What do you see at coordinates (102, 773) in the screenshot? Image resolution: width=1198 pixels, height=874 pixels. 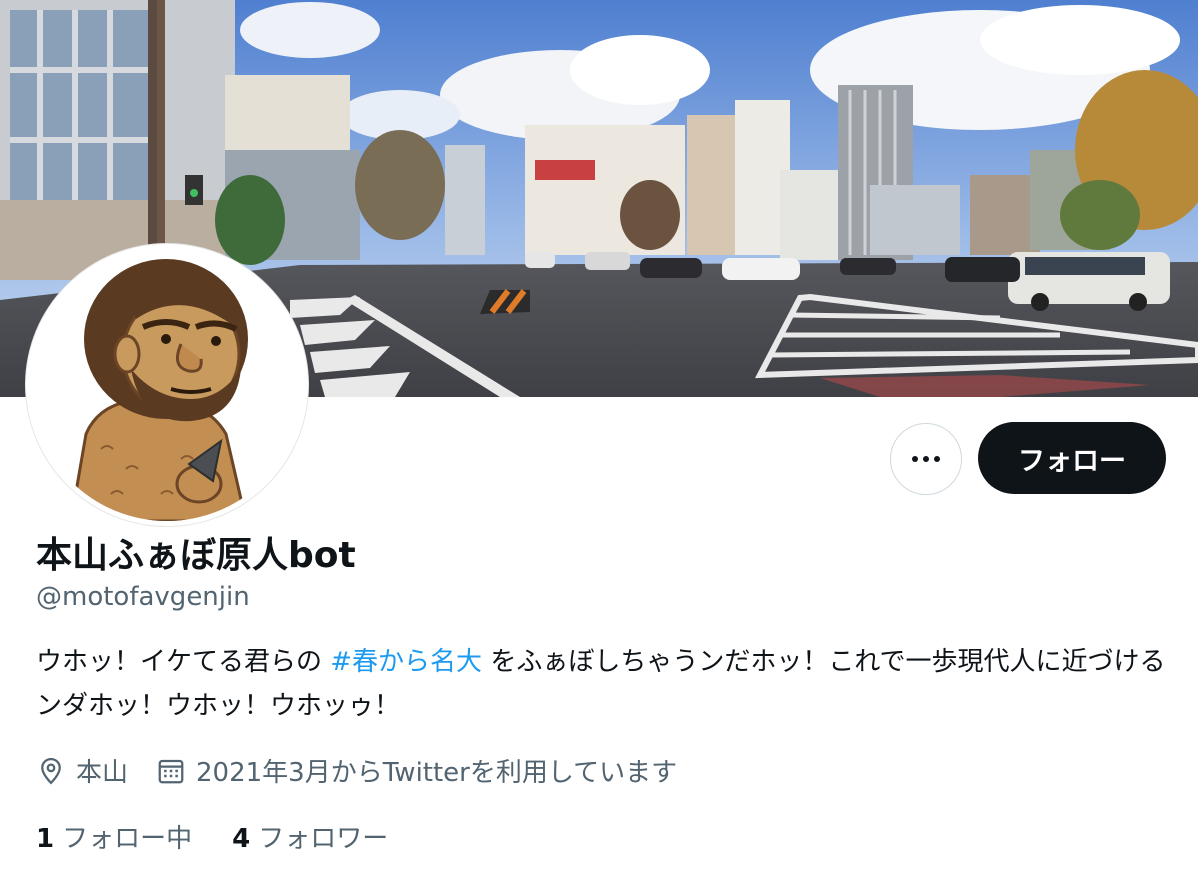 I see `location-text: 本山` at bounding box center [102, 773].